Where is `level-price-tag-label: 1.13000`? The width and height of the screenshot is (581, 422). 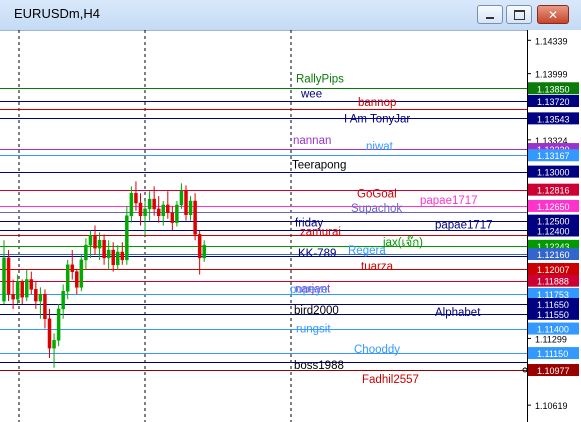
level-price-tag-label: 1.13000 is located at coordinates (553, 173).